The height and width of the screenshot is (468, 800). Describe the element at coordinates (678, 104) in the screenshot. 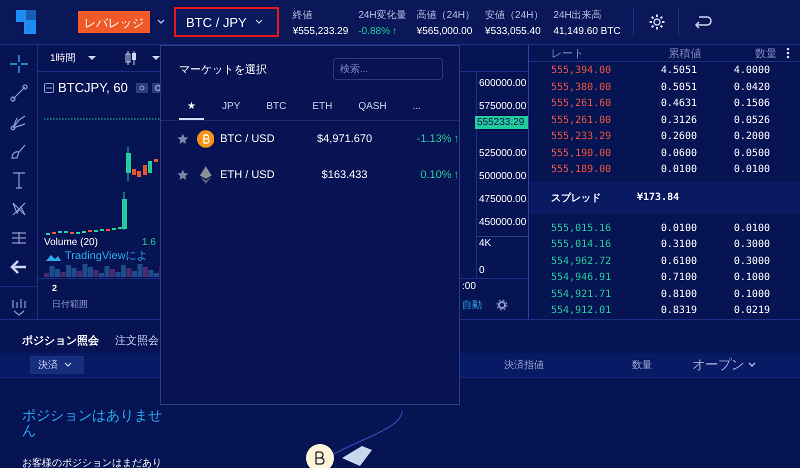

I see `total-cell-text: 0.4631` at that location.